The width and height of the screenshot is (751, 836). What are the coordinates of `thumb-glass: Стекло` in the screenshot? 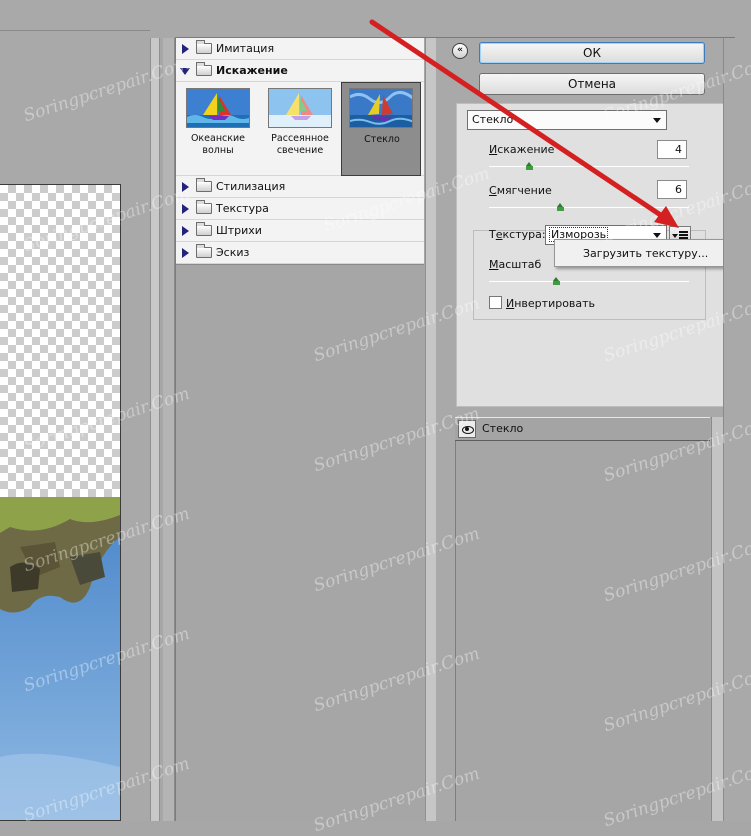 It's located at (381, 129).